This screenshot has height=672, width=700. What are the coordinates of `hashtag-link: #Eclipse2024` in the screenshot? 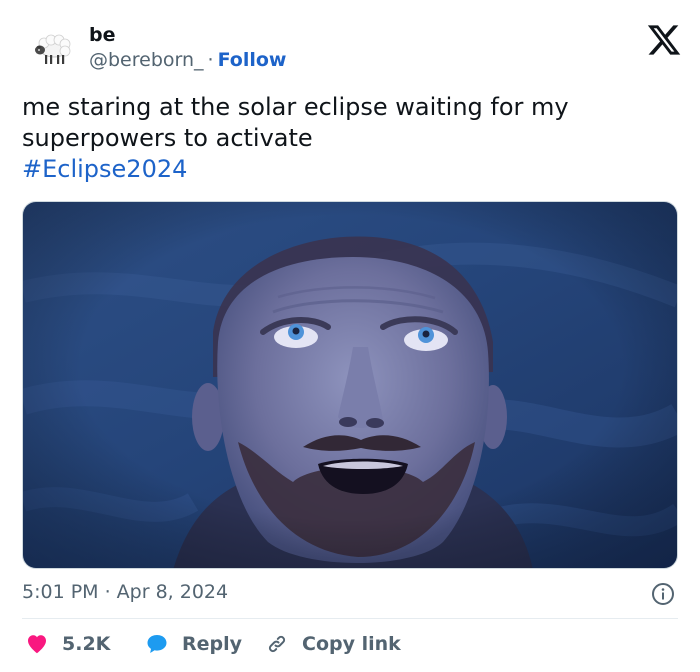 It's located at (349, 169).